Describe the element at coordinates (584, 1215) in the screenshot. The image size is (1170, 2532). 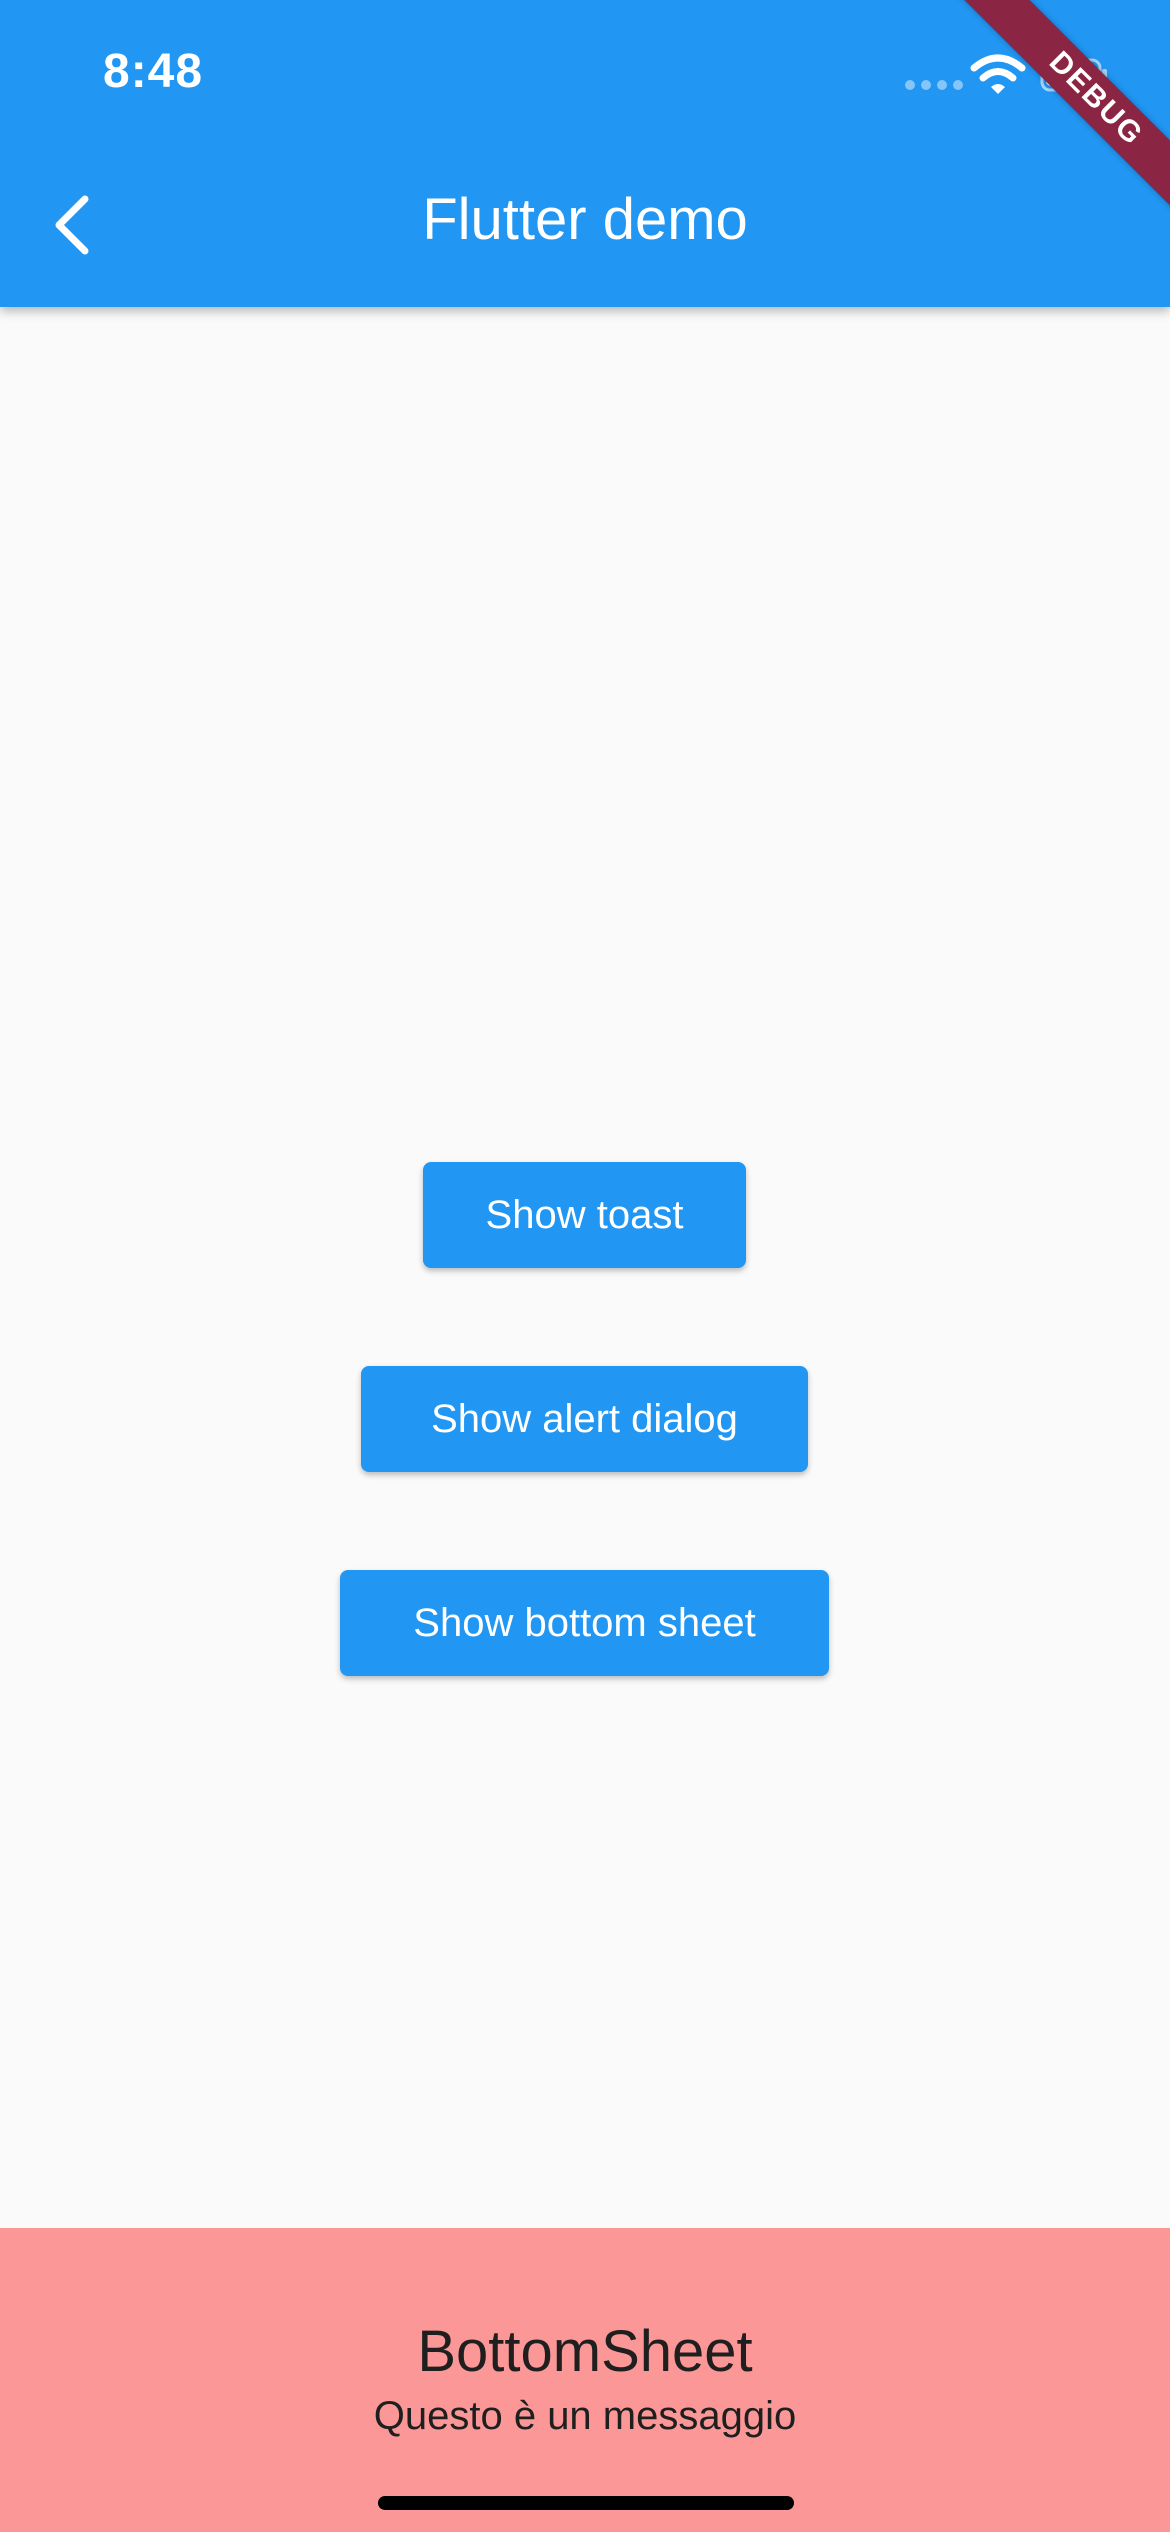
I see `show-toast-button: Show toast` at that location.